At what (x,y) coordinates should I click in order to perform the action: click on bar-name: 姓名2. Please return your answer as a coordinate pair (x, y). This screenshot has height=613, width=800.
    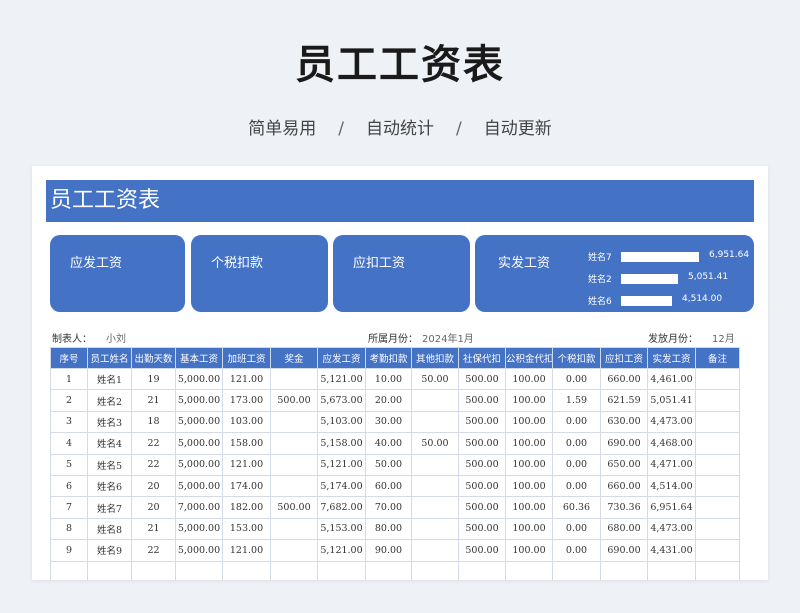
    Looking at the image, I should click on (600, 280).